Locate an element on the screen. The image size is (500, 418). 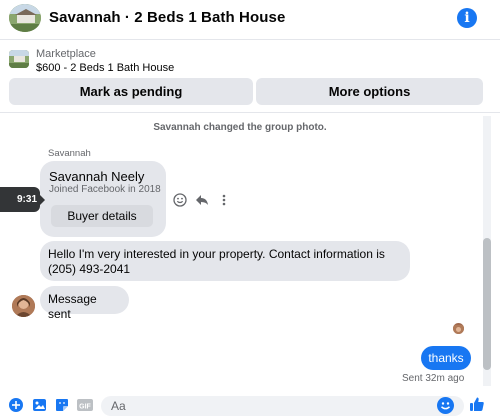
system-message: Savannah changed the group photo. is located at coordinates (240, 127).